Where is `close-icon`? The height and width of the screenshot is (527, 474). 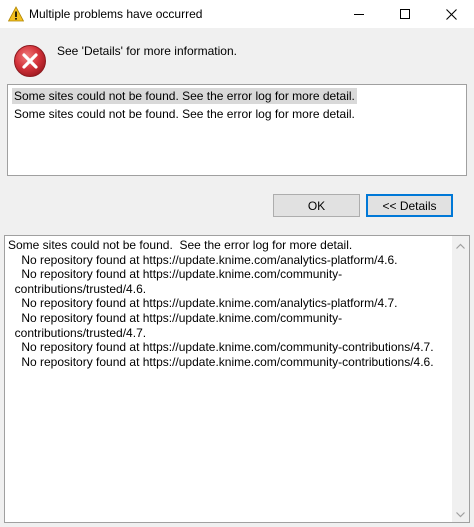
close-icon is located at coordinates (451, 14).